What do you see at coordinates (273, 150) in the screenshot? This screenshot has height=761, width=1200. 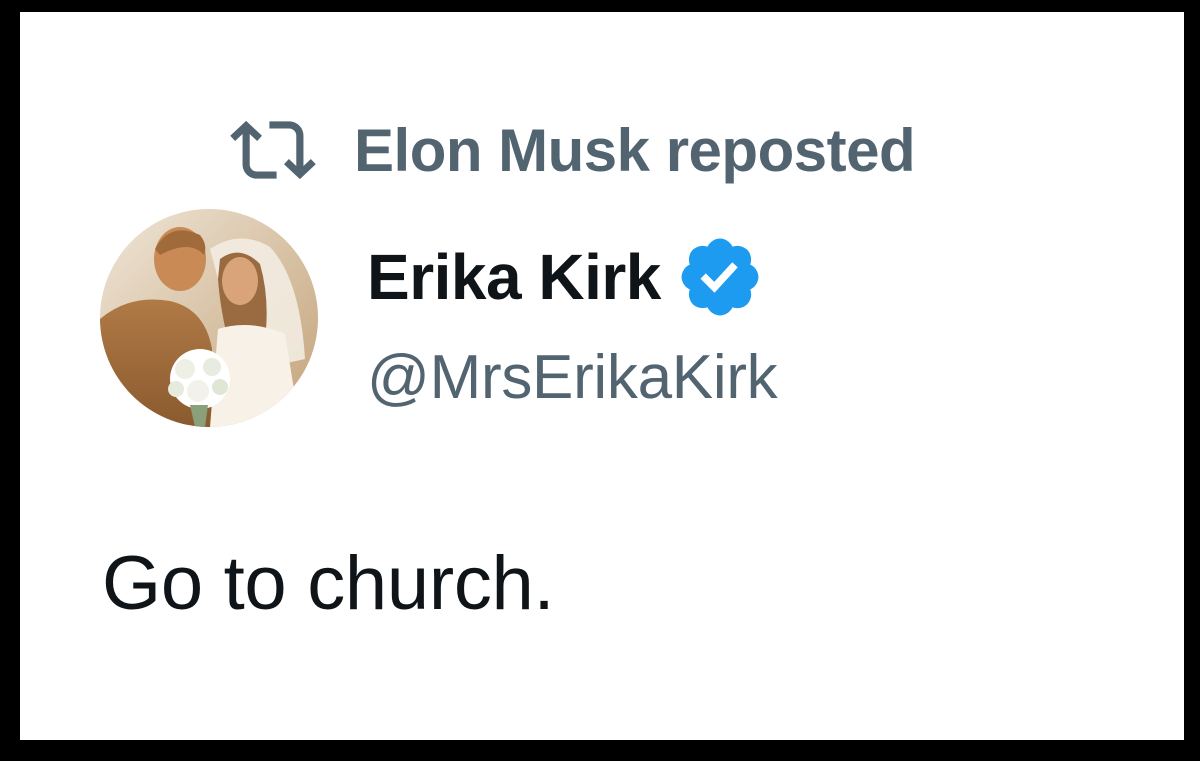 I see `repost-icon` at bounding box center [273, 150].